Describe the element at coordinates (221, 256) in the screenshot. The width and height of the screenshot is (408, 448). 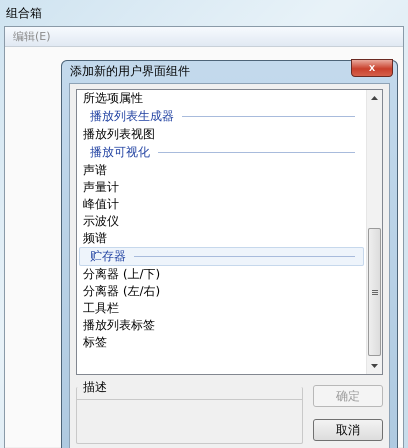
I see `group-header: 贮存器` at that location.